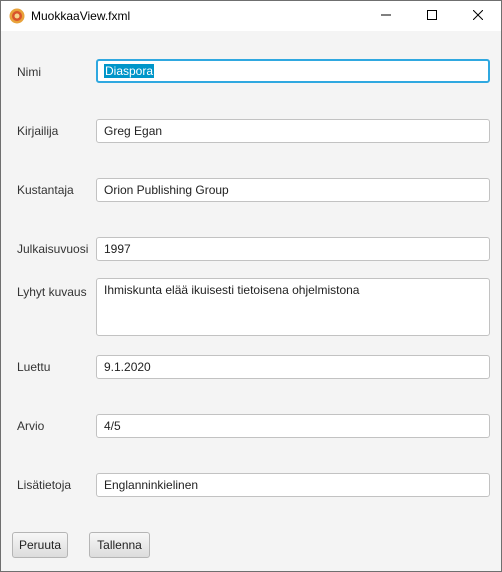 The image size is (502, 572). I want to click on luettu-field: 9.1.2020, so click(293, 367).